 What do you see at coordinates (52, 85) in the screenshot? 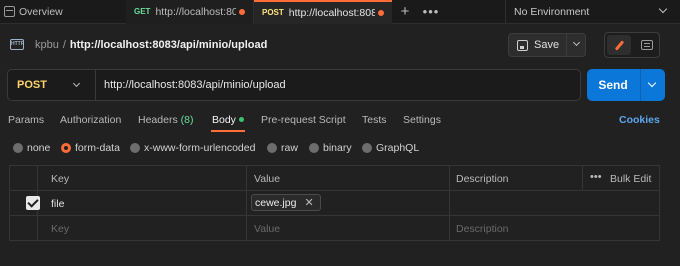
I see `method-select: POST` at bounding box center [52, 85].